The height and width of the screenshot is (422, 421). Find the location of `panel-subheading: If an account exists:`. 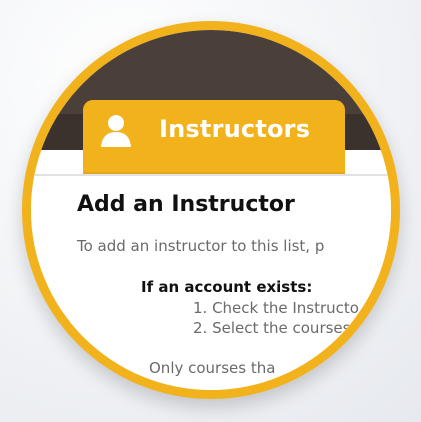

panel-subheading: If an account exists: is located at coordinates (227, 287).